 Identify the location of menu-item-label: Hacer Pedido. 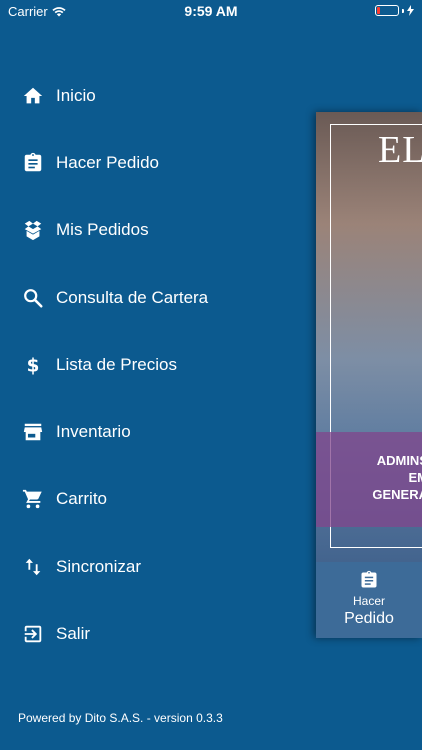
(108, 162).